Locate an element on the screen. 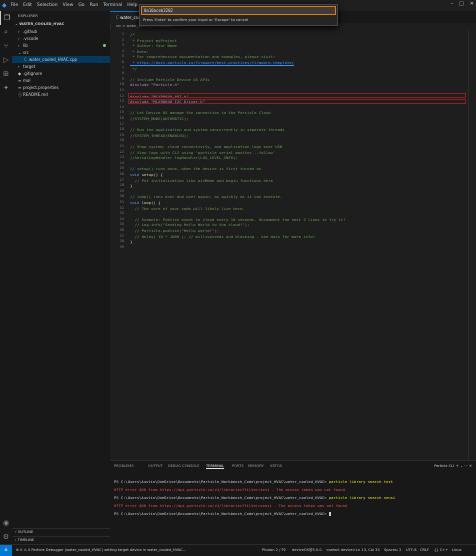 The height and width of the screenshot is (556, 476). tree-item-target: › target is located at coordinates (61, 66).